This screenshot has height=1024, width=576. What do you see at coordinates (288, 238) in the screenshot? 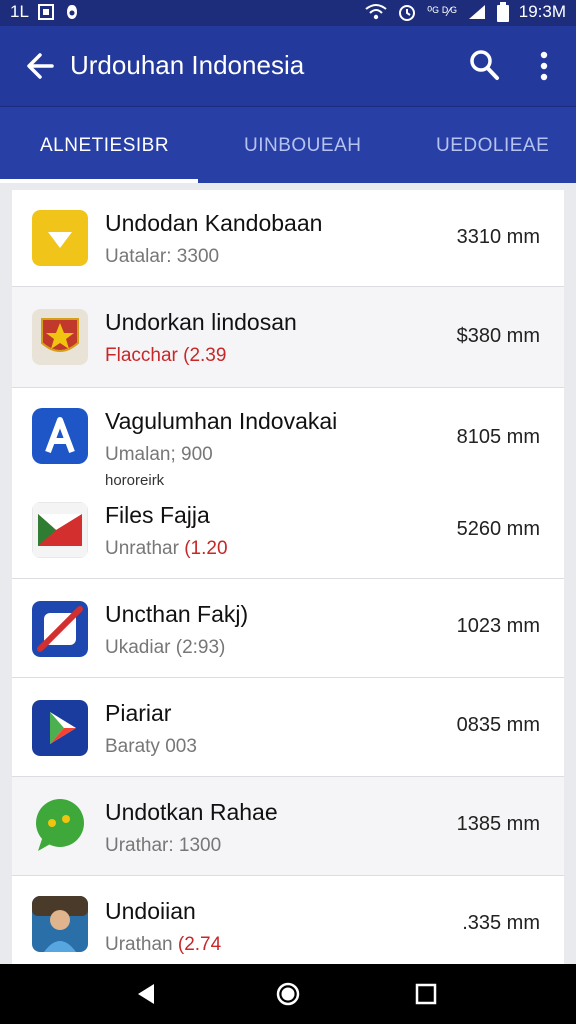
I see `list-item: Undodan Kandobaan Uatalar: 3300 3310 mm` at bounding box center [288, 238].